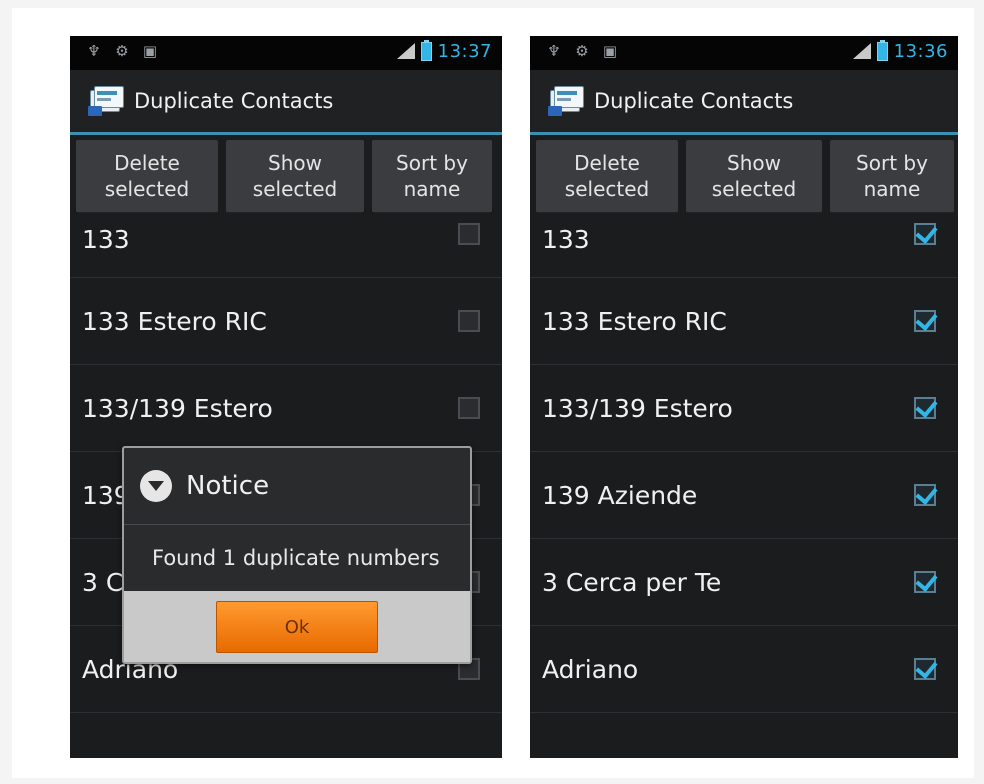  I want to click on dialog-message: Found 1 duplicate numbers, so click(297, 558).